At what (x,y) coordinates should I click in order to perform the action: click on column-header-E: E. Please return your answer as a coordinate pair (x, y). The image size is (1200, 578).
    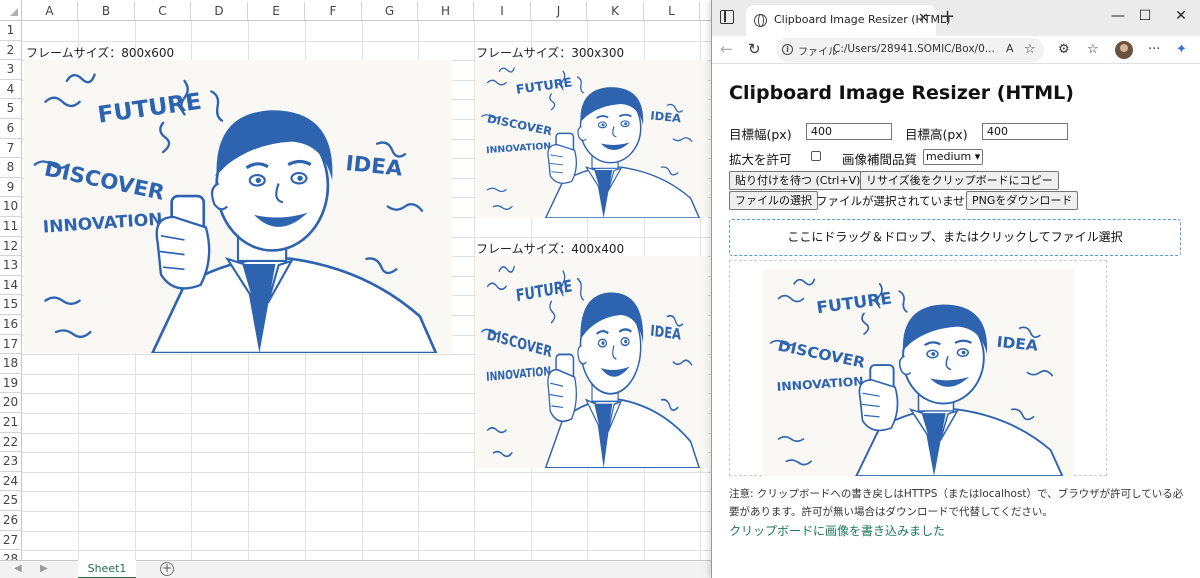
    Looking at the image, I should click on (276, 11).